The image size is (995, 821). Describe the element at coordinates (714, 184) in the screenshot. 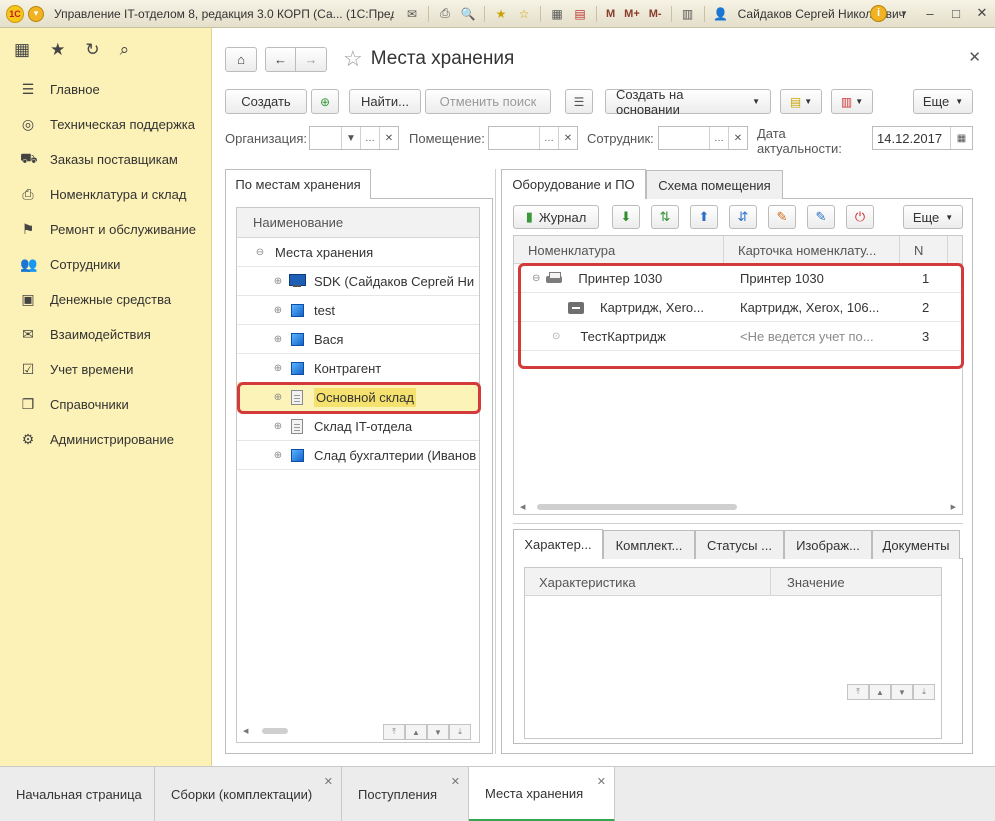

I see `tab-room-scheme: Схема помещения` at that location.